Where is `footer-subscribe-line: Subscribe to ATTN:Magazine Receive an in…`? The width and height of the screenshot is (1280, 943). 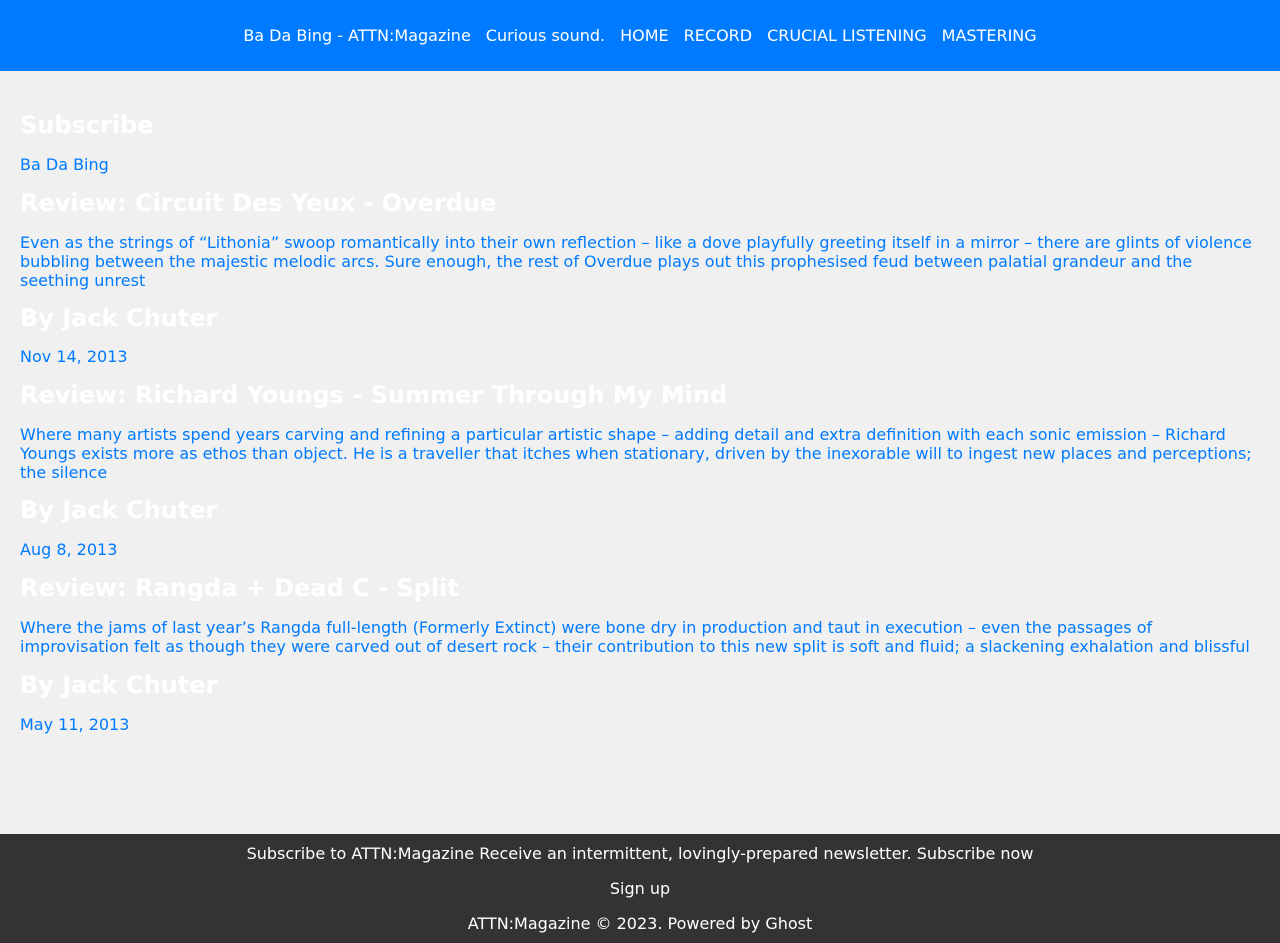 footer-subscribe-line: Subscribe to ATTN:Magazine Receive an in… is located at coordinates (640, 853).